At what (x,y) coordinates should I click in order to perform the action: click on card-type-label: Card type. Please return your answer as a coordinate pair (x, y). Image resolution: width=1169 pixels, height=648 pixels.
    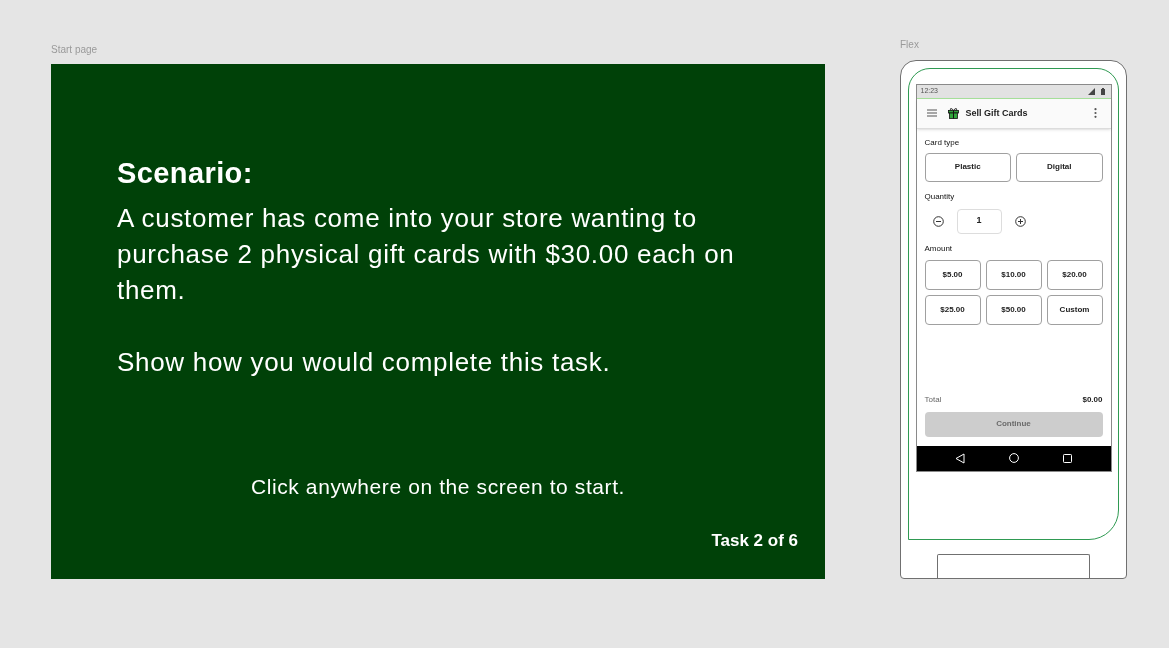
    Looking at the image, I should click on (942, 142).